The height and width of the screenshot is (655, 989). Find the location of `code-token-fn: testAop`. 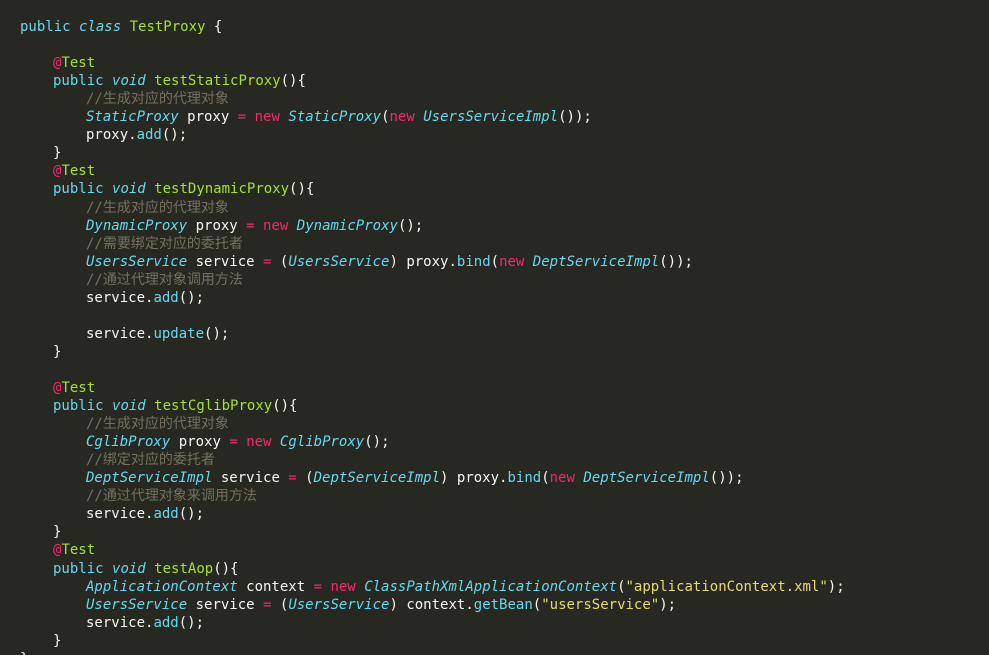

code-token-fn: testAop is located at coordinates (184, 568).